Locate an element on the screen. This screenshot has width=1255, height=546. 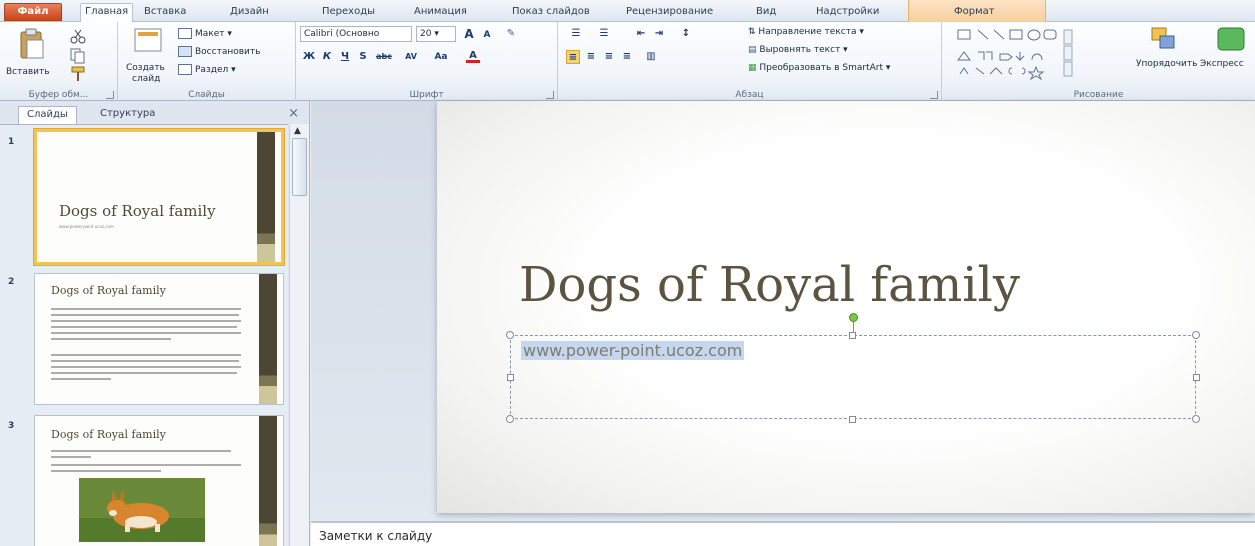
clear-format-icon: ✎ is located at coordinates (511, 34).